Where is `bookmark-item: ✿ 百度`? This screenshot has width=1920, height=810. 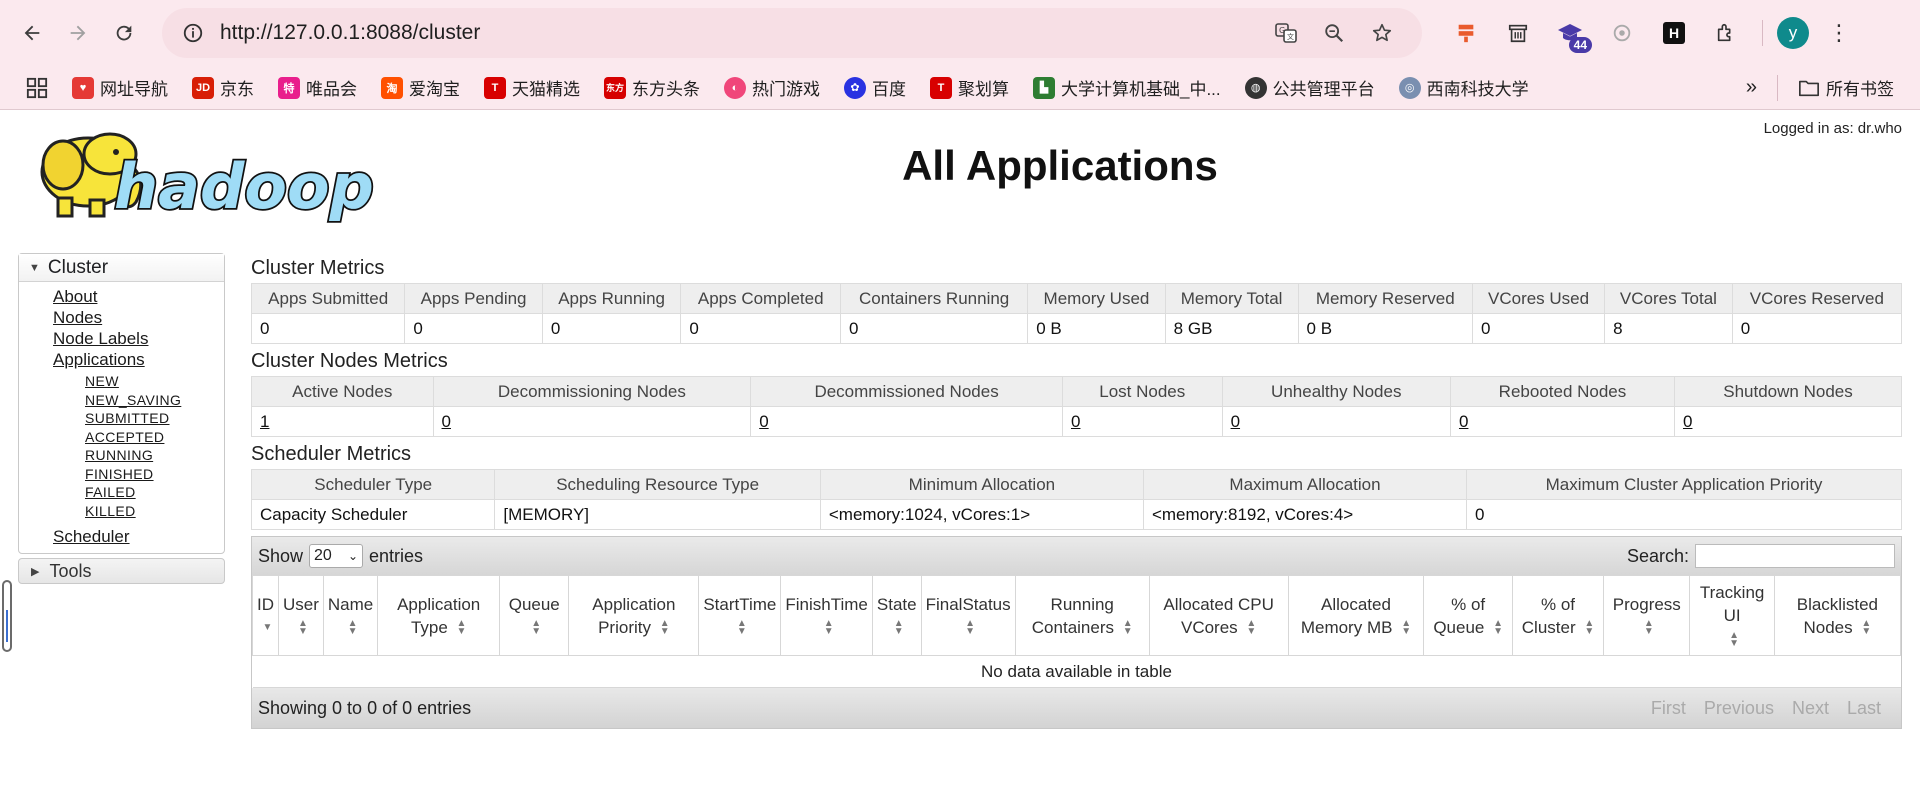
bookmark-item: ✿ 百度 is located at coordinates (875, 87).